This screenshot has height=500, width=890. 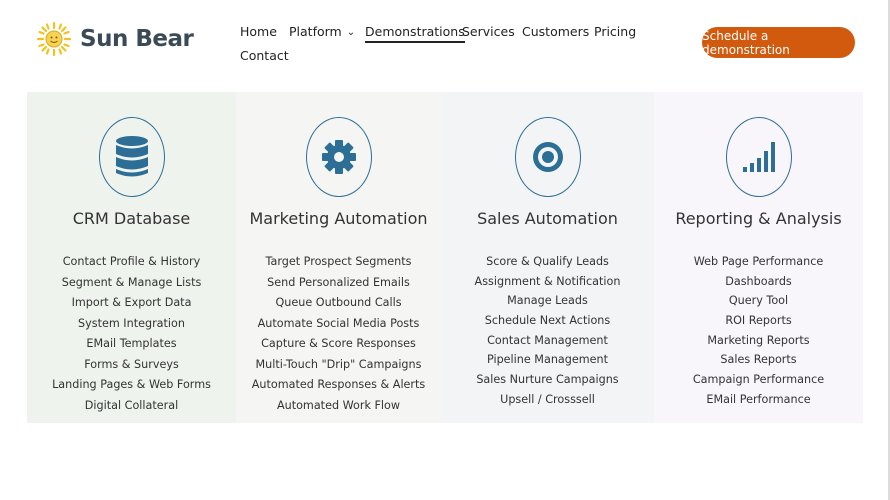 I want to click on feature-list-item: Forms & Surveys, so click(x=131, y=364).